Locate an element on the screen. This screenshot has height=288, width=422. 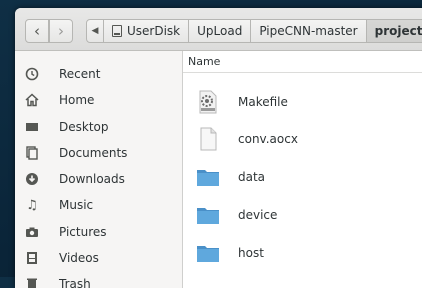
chevron-left-icon: ‹ is located at coordinates (37, 31).